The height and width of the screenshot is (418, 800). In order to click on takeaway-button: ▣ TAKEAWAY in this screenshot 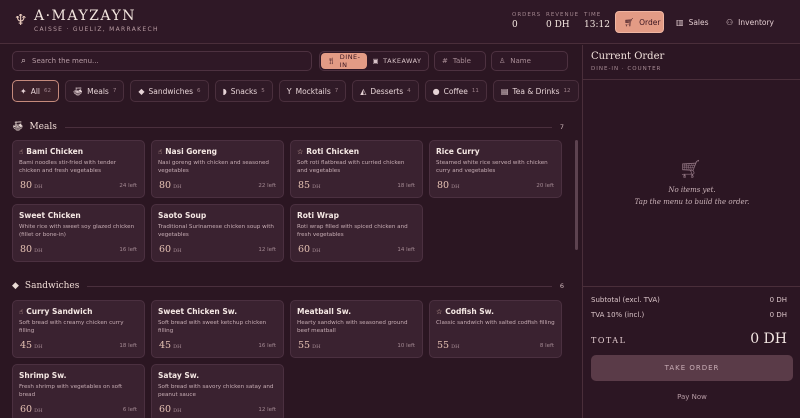, I will do `click(397, 61)`.